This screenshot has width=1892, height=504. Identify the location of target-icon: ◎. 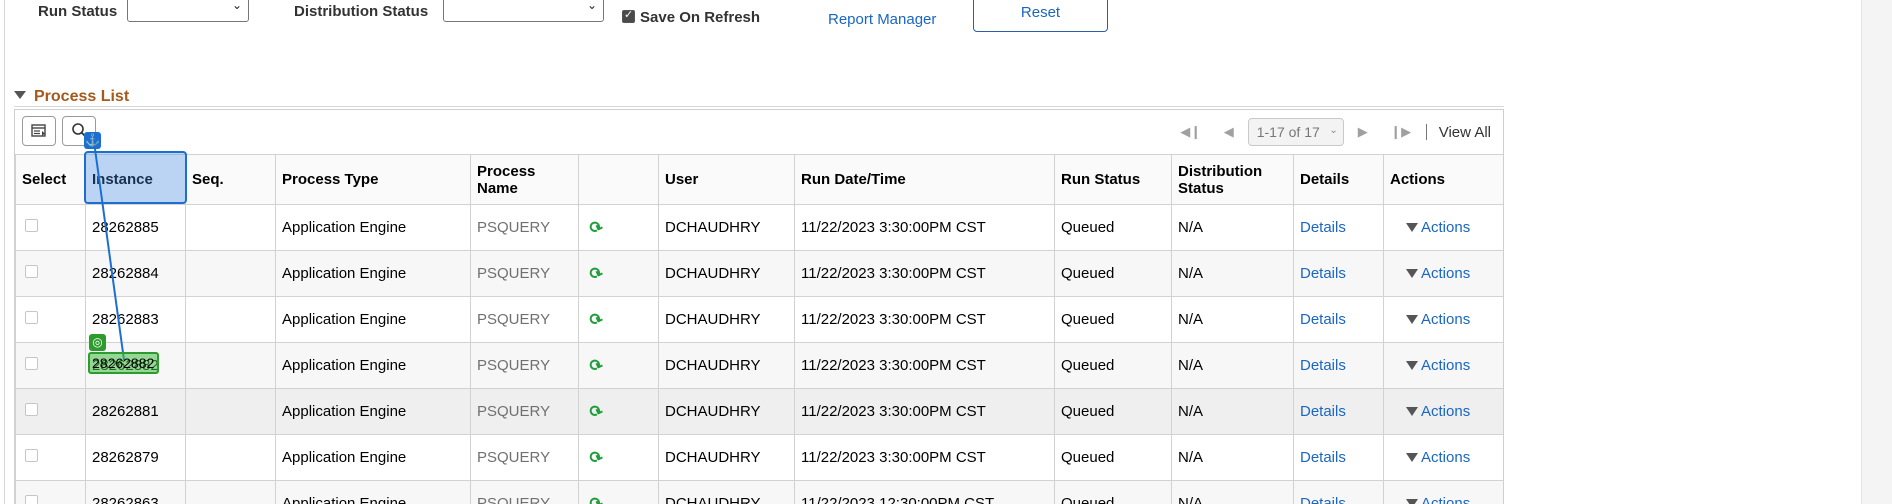
(97, 342).